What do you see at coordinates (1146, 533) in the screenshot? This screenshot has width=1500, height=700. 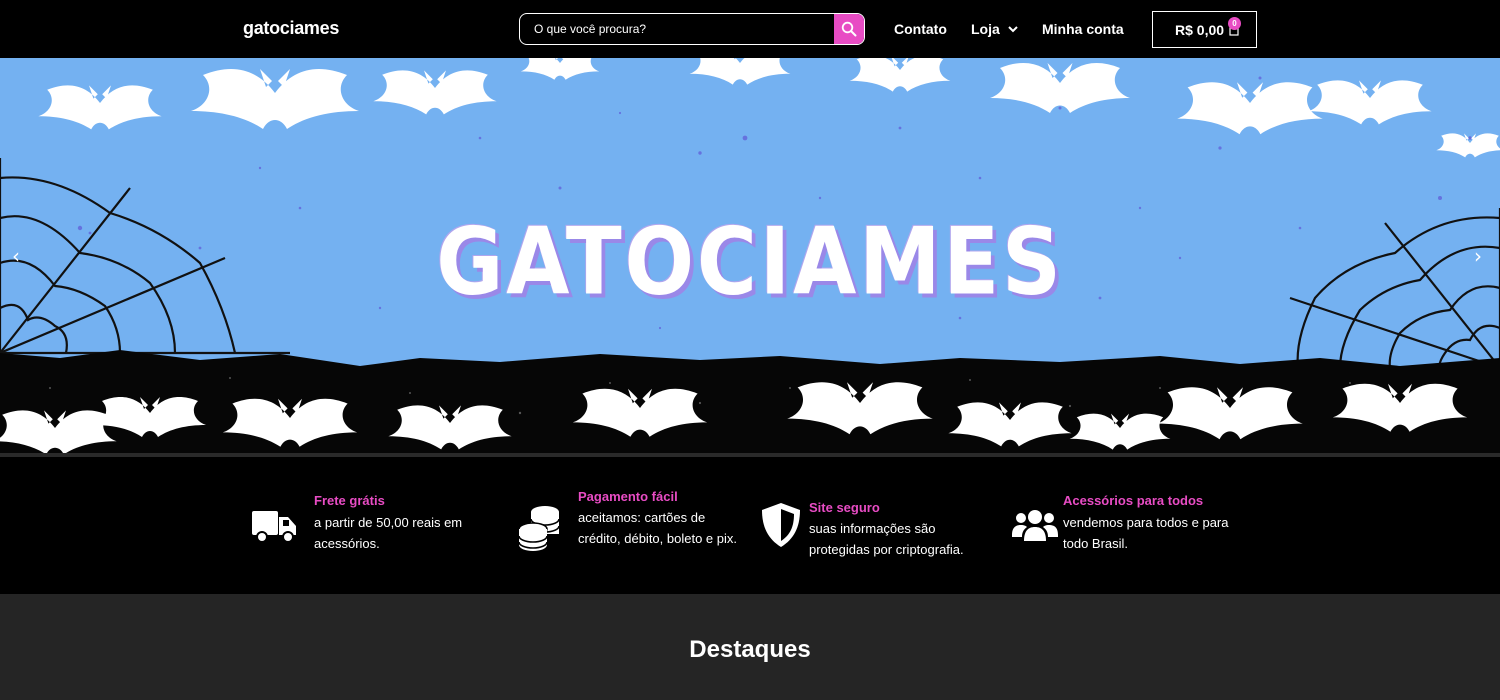 I see `feature-text: vendemos para todos e para todo Brasil.` at bounding box center [1146, 533].